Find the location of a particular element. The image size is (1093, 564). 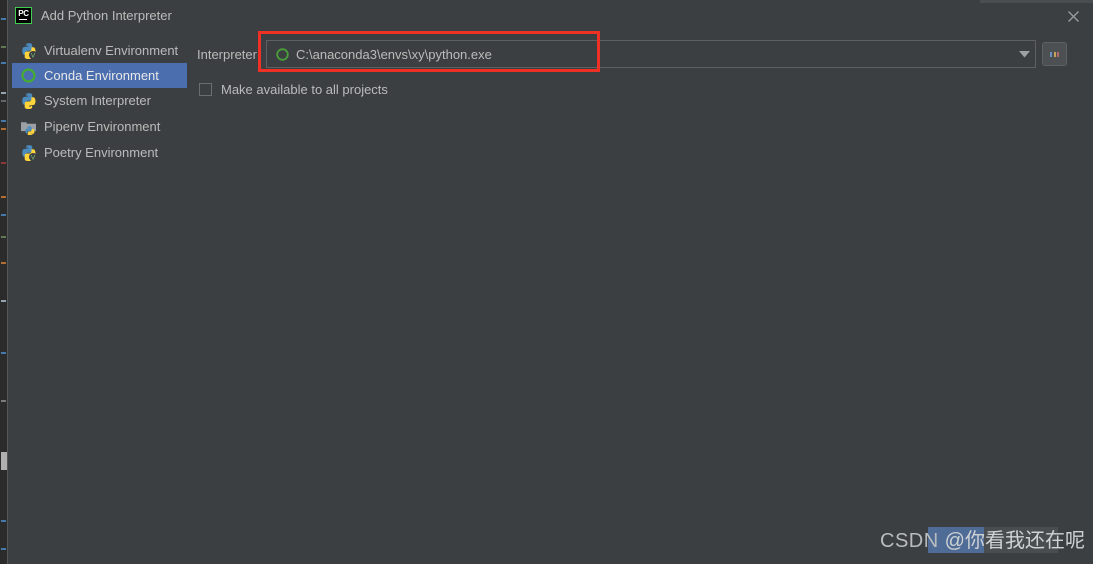

dialog-titlebar: PC Add Python Interpreter is located at coordinates (550, 15).